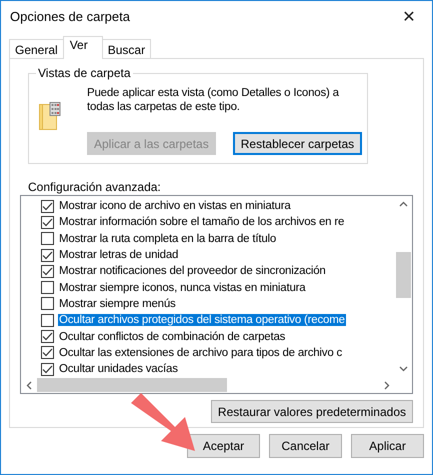  Describe the element at coordinates (202, 320) in the screenshot. I see `setting-label: Ocultar archivos protegidos del sistema operativo (recome` at that location.